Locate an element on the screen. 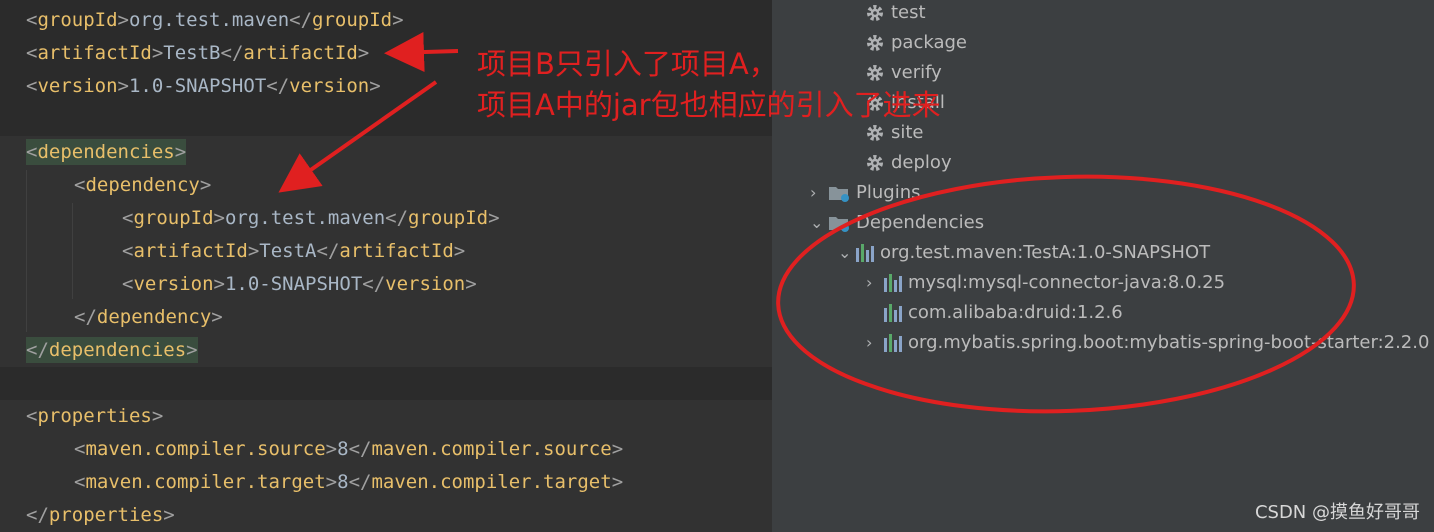 The height and width of the screenshot is (532, 1434). plugins-folder-icon is located at coordinates (839, 194).